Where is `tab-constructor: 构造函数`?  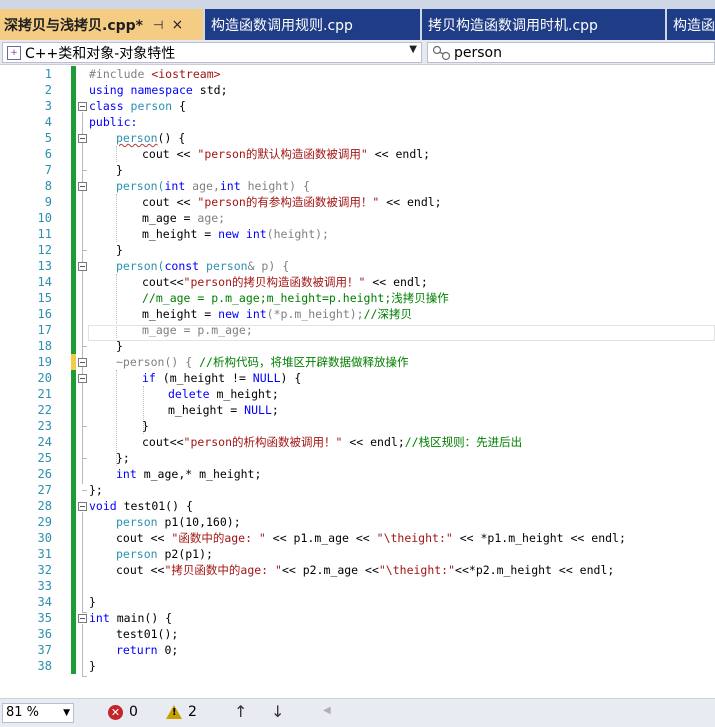
tab-constructor: 构造函数 is located at coordinates (691, 24).